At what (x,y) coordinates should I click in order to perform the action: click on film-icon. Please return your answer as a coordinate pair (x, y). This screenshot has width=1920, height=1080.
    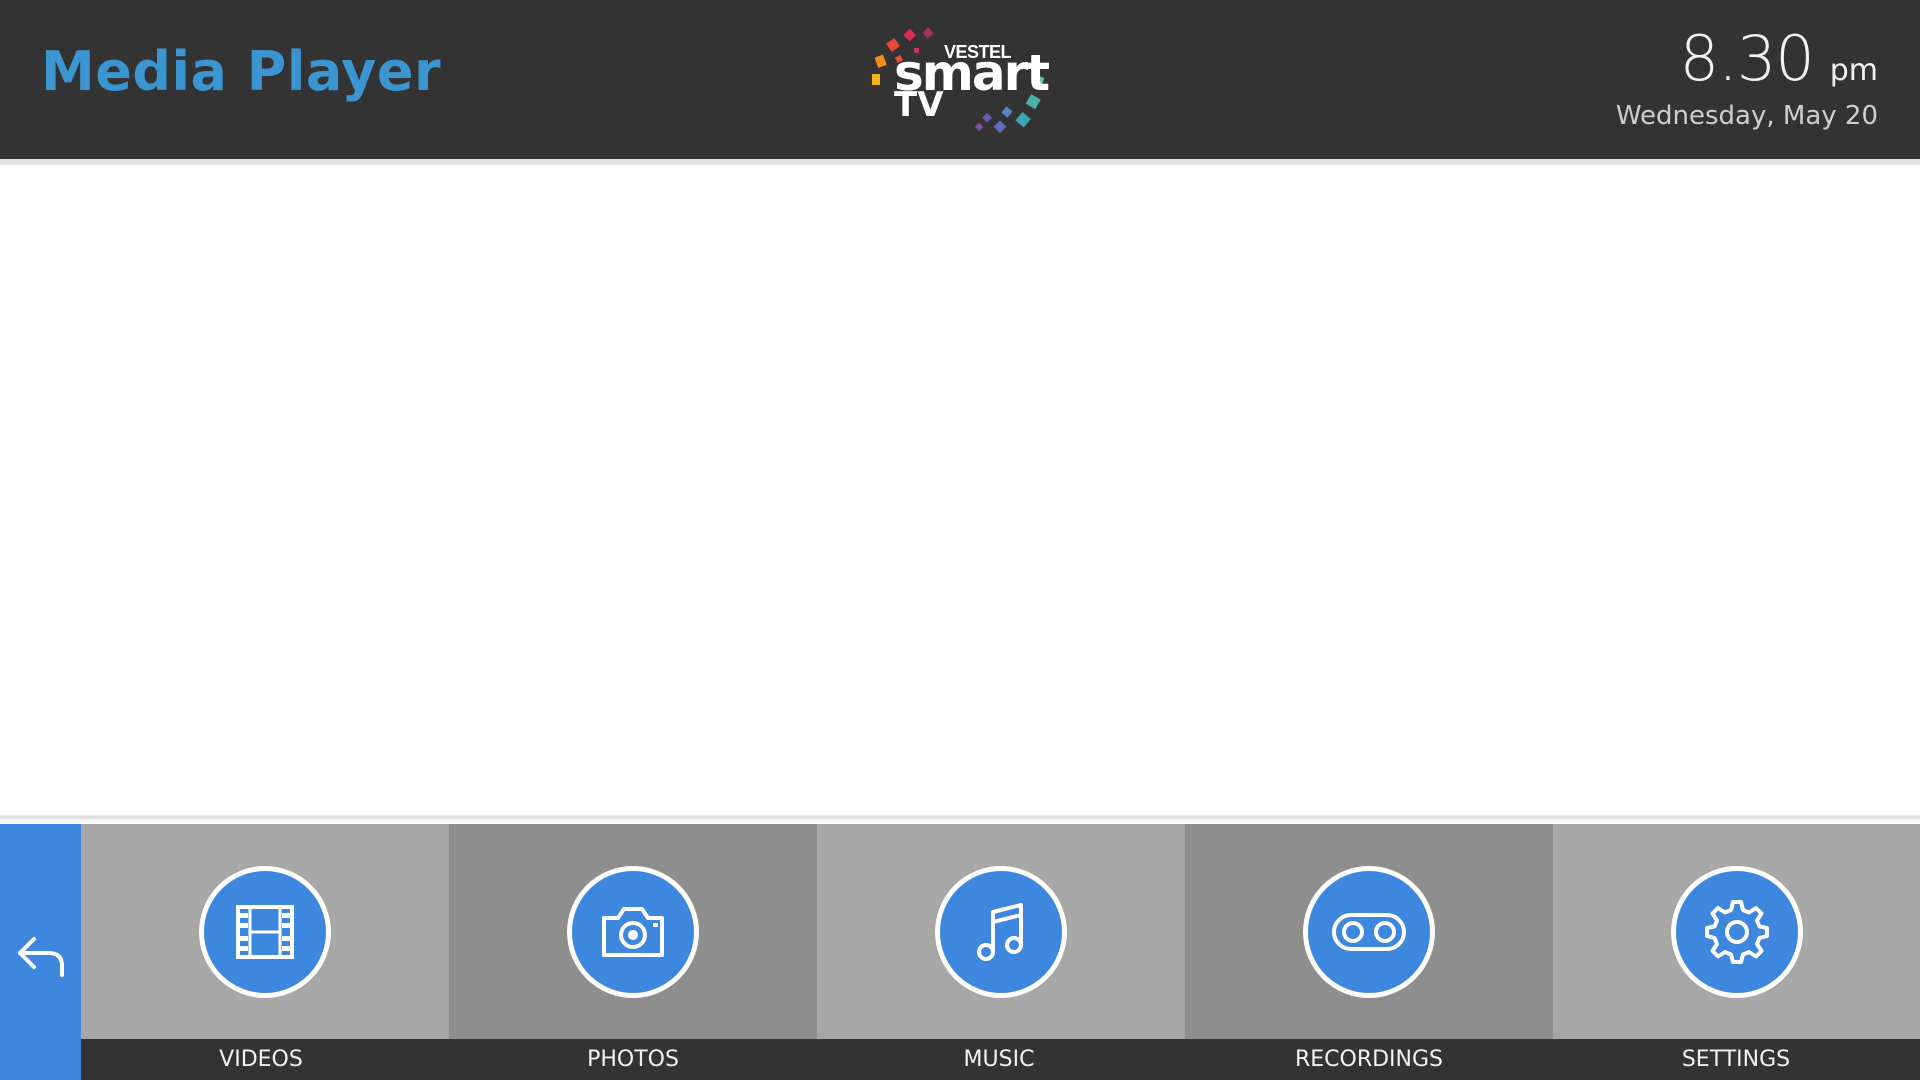
    Looking at the image, I should click on (265, 932).